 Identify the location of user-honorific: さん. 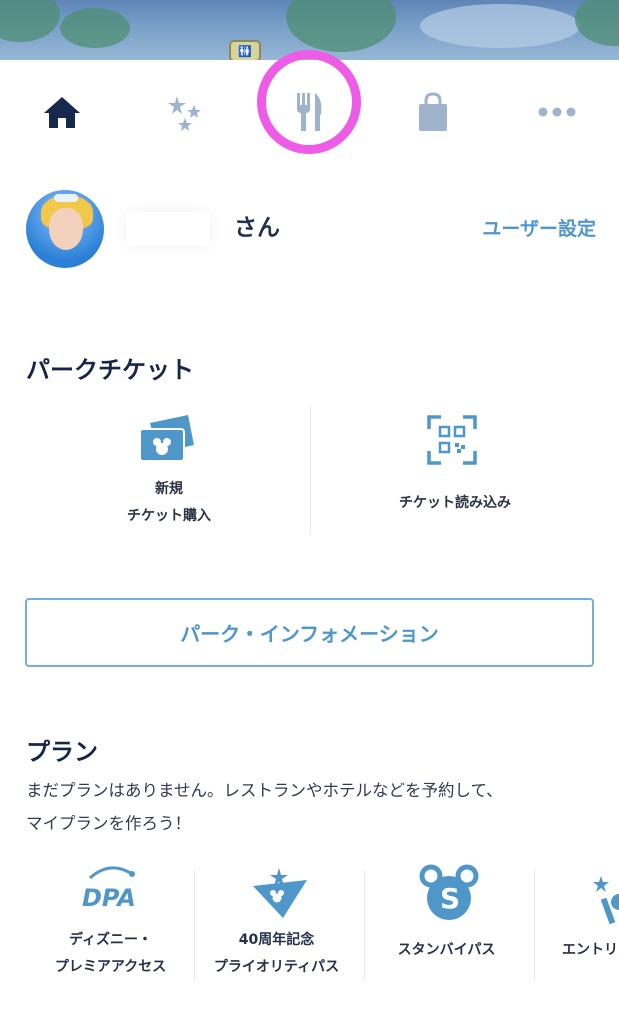
(257, 228).